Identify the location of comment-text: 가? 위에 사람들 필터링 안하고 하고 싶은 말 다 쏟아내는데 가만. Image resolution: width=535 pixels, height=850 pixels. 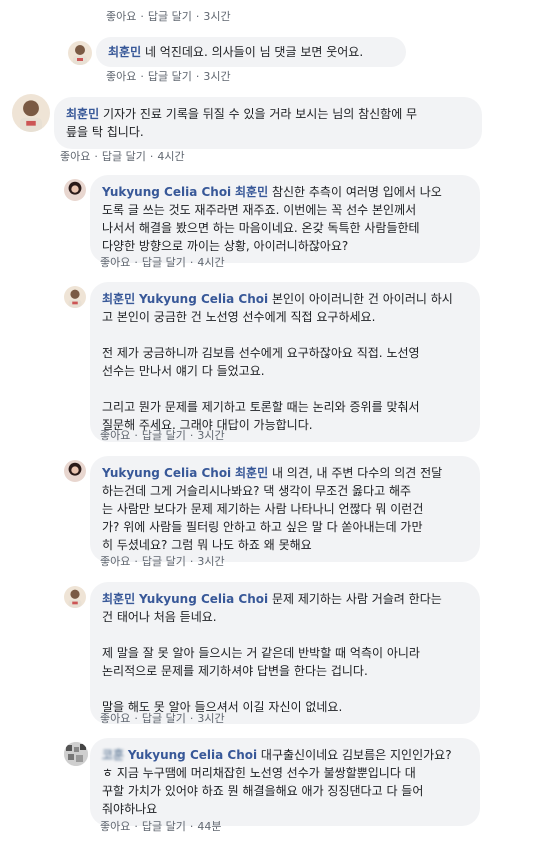
(262, 527).